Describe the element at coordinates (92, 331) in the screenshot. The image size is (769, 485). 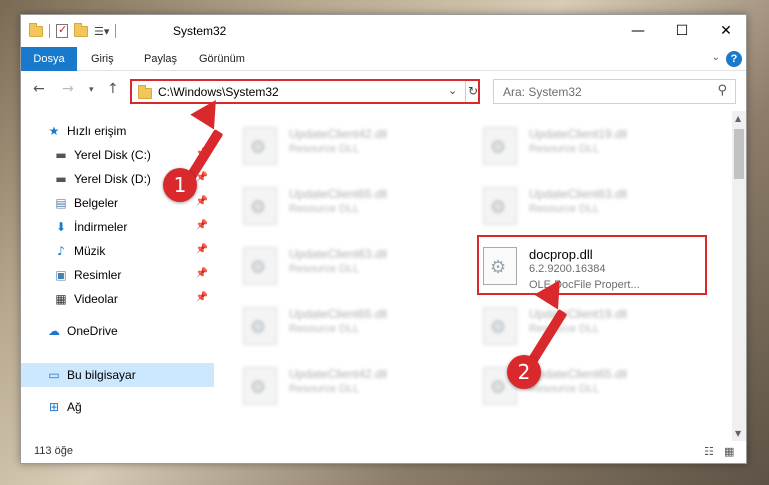
I see `sidebar-item-label: OneDrive` at that location.